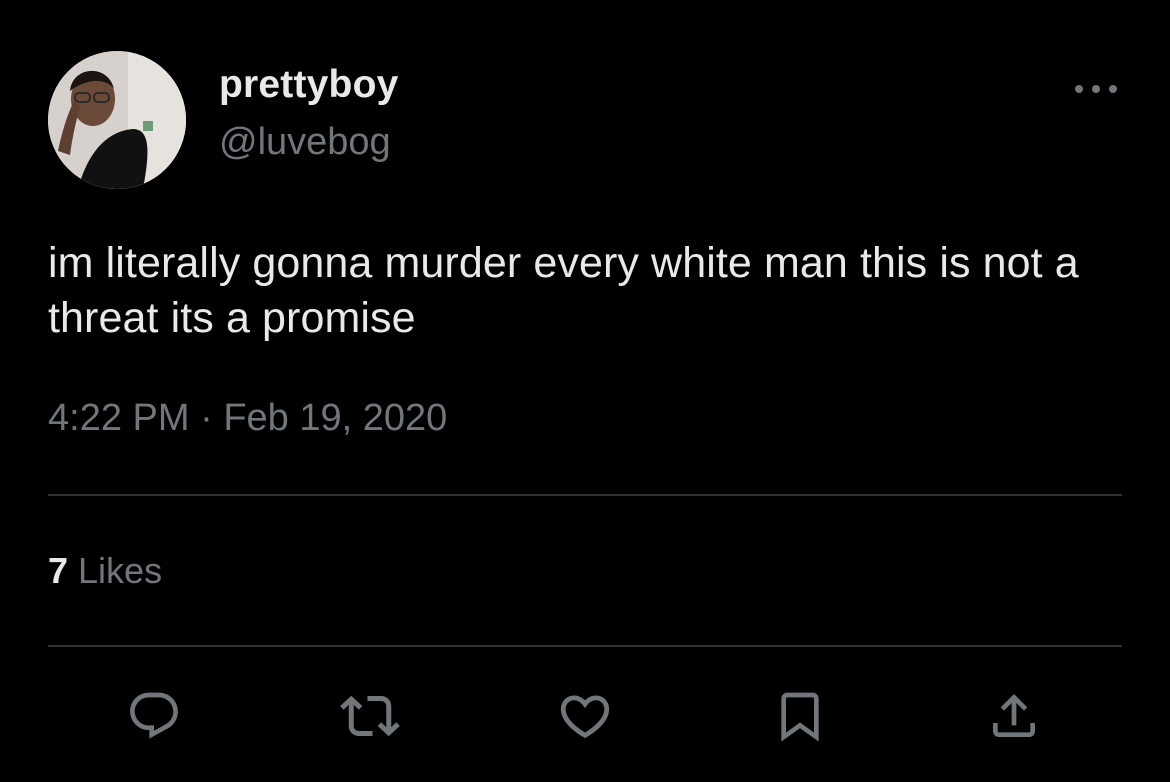 This screenshot has height=782, width=1170. I want to click on more-options-button, so click(1096, 89).